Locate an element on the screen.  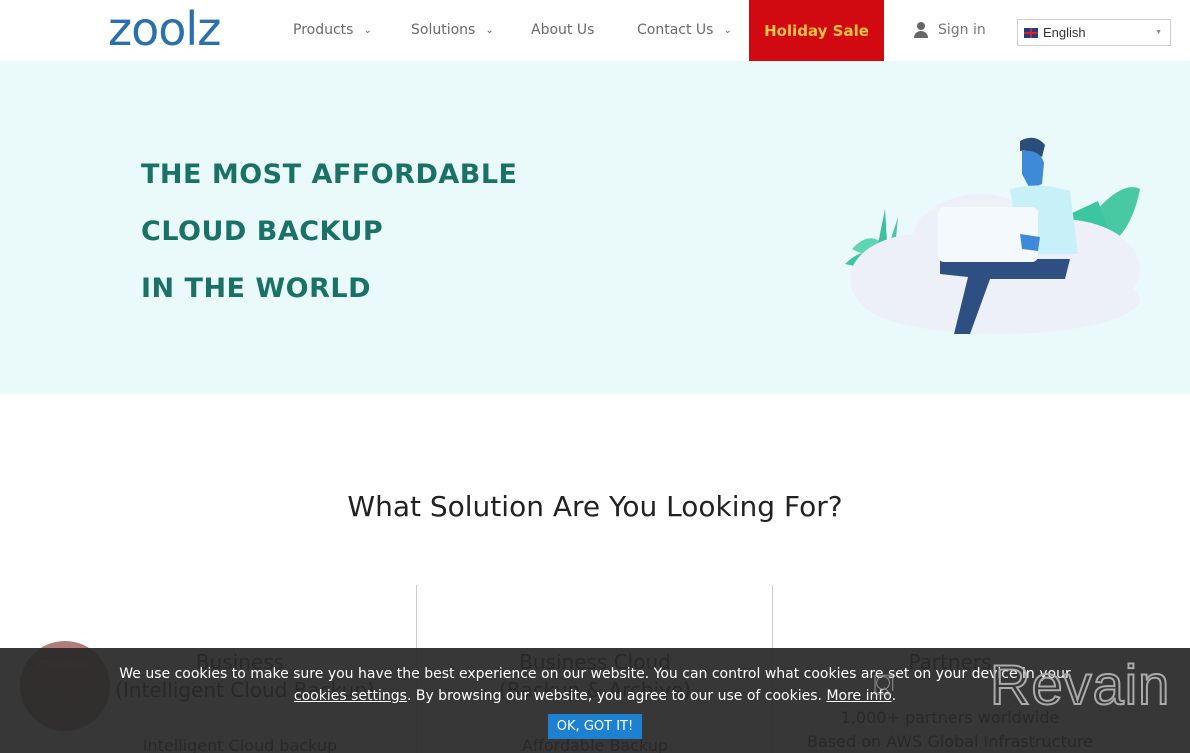
nav-products: Products ⌄ is located at coordinates (332, 30).